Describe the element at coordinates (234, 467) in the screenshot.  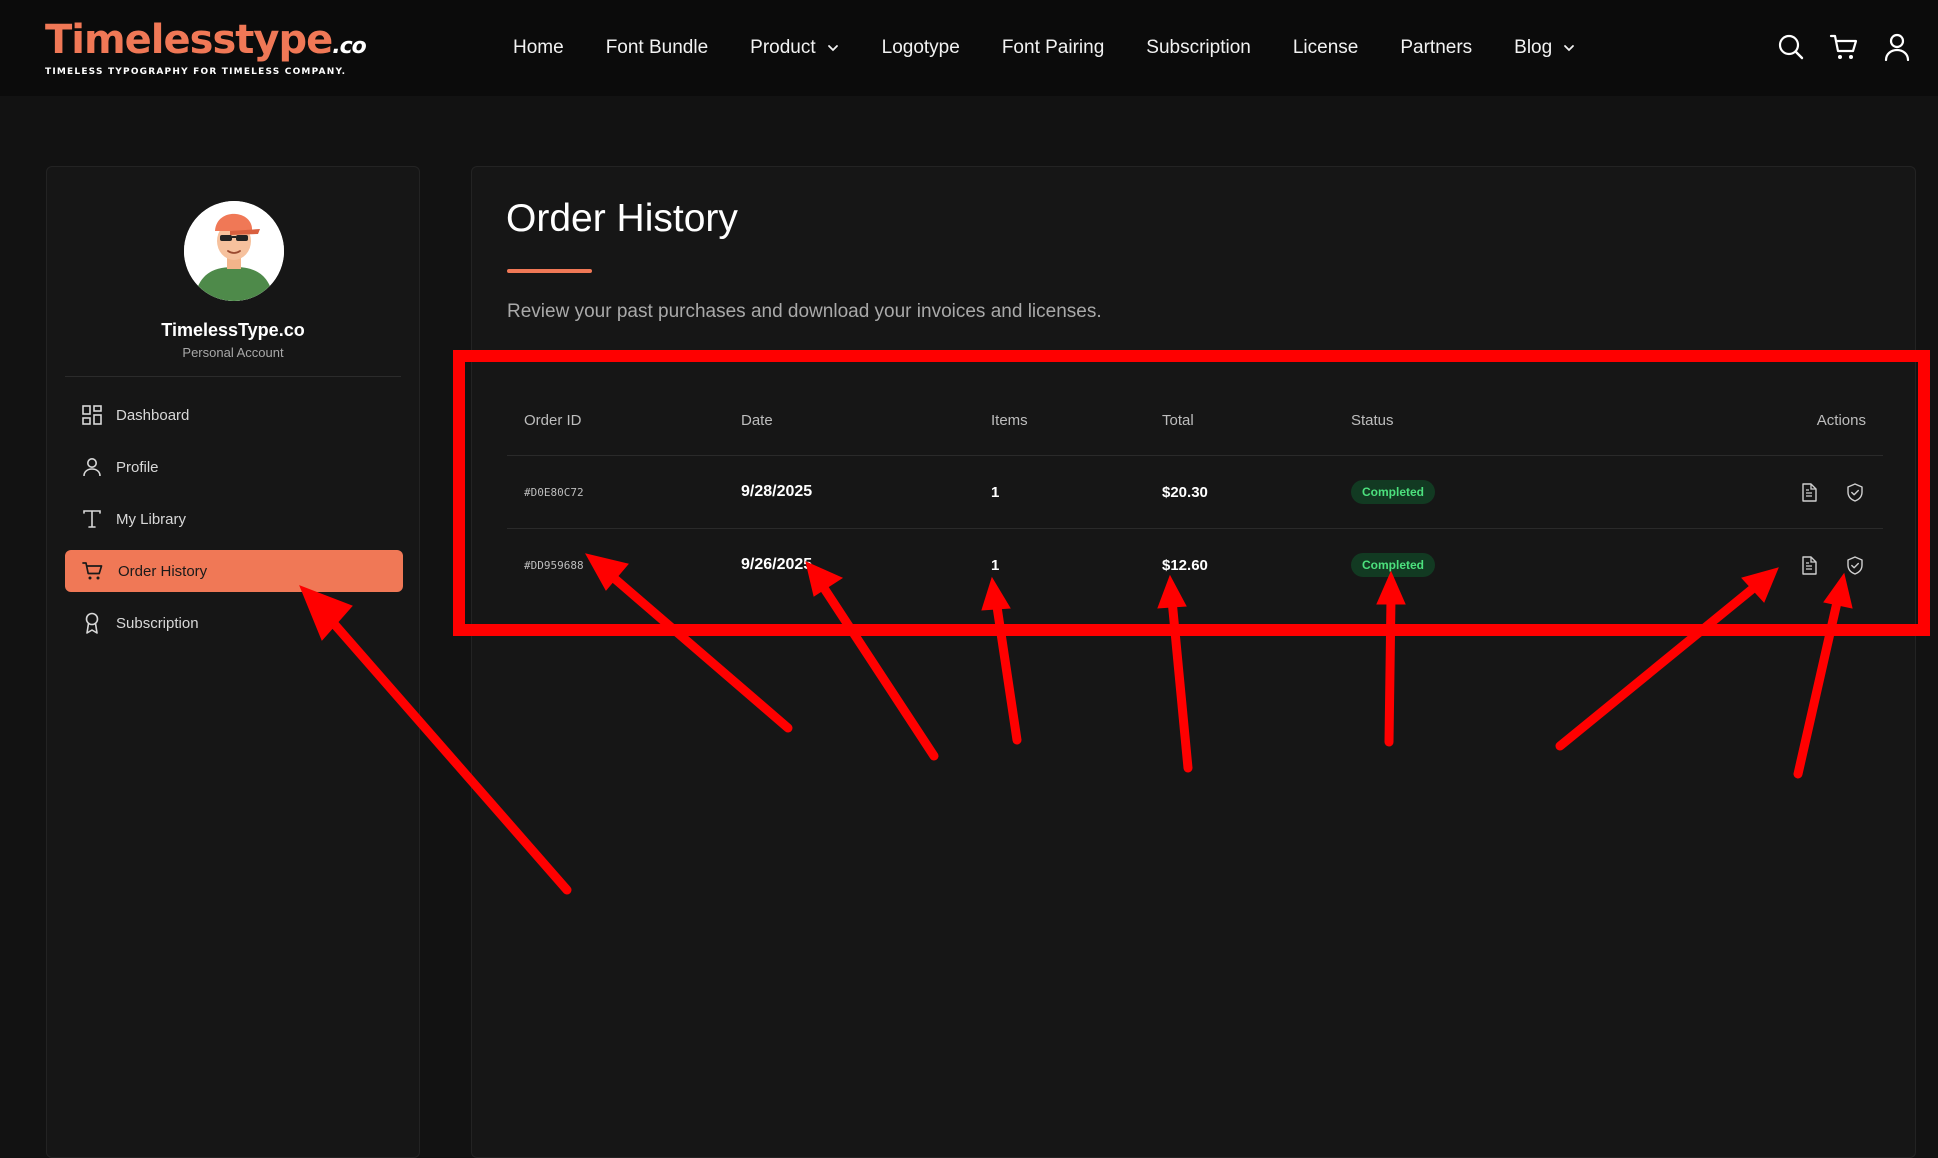
I see `sidebar-item-profile: Profile` at that location.